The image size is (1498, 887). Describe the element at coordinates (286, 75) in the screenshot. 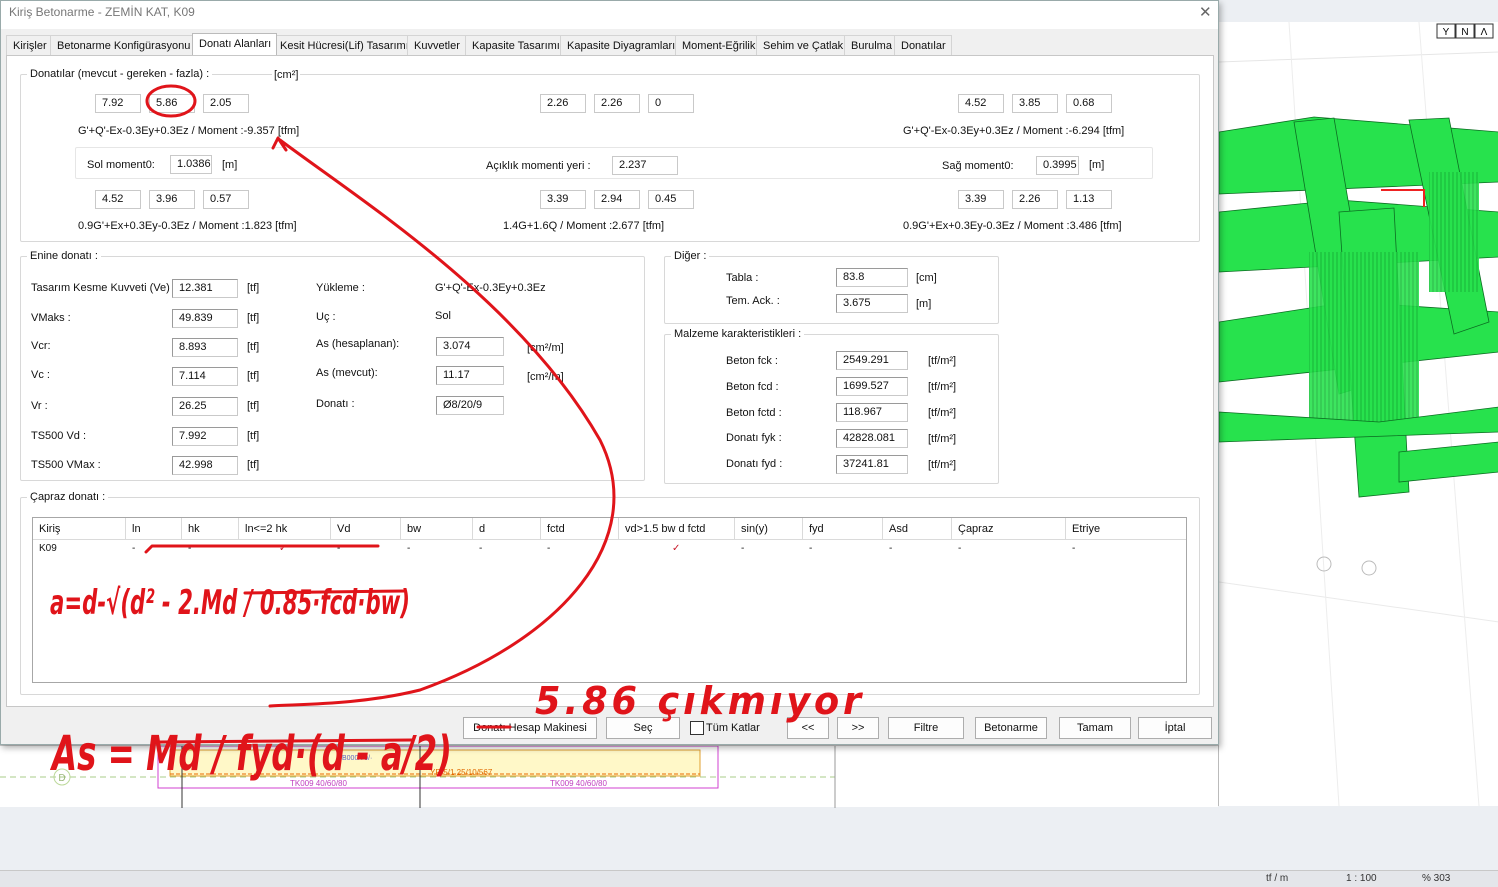

I see `donatilar-unit: [cm²]` at that location.